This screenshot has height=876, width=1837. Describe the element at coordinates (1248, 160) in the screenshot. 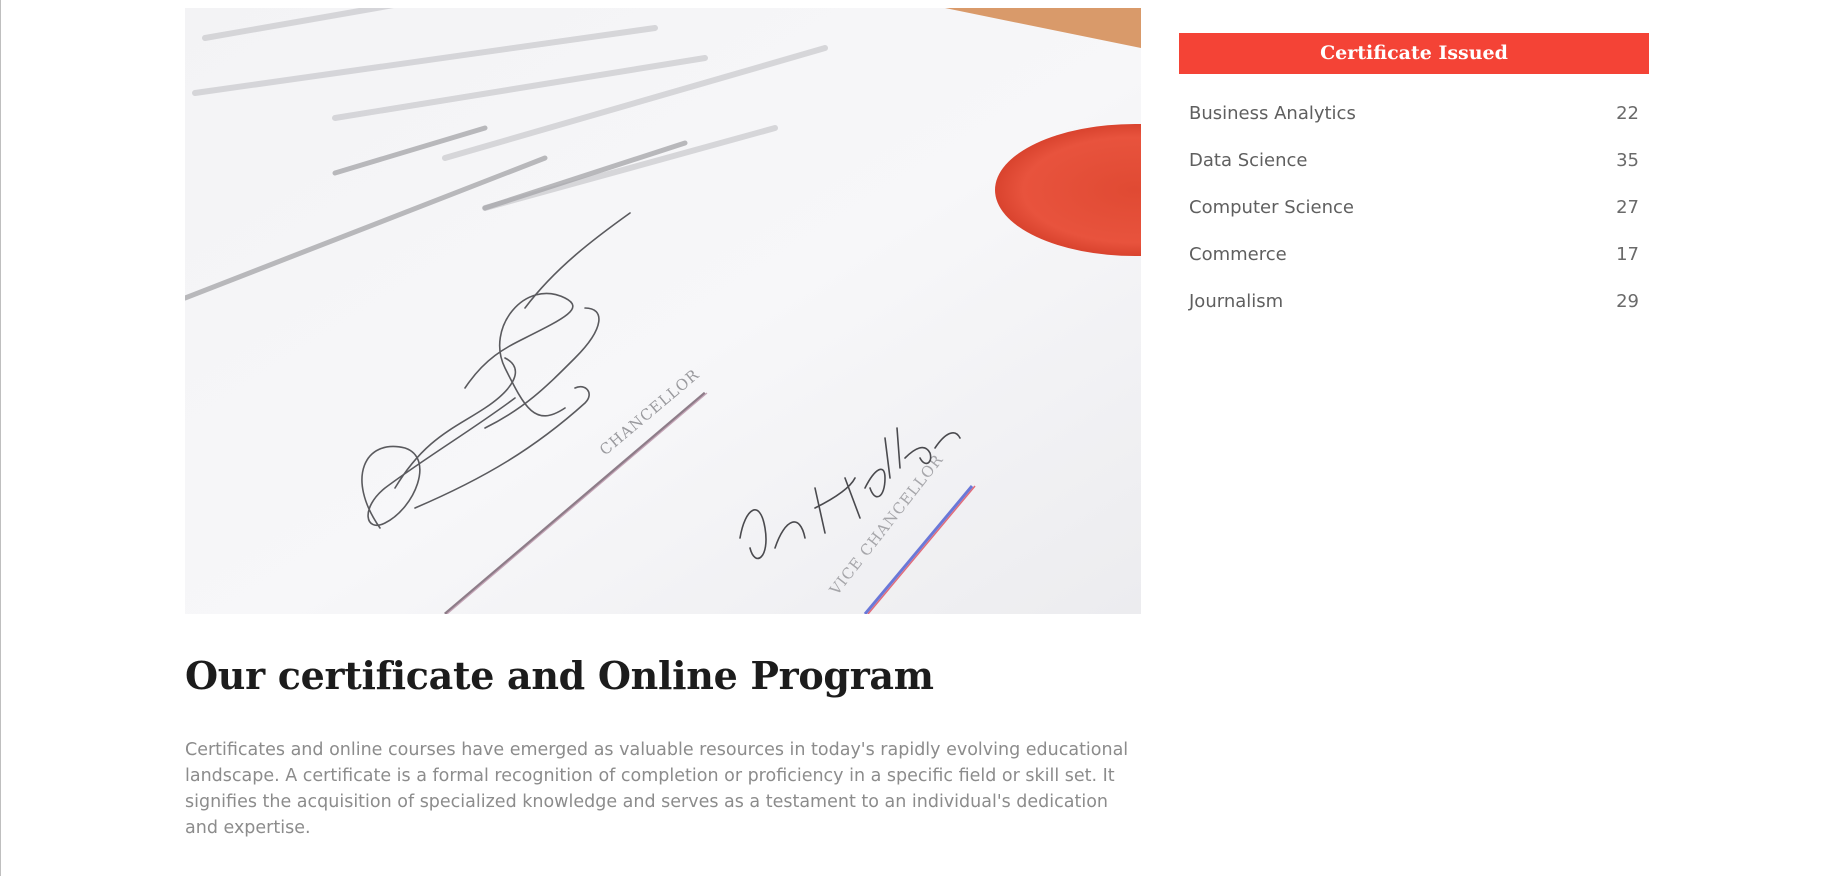

I see `category-label: Data Science` at that location.